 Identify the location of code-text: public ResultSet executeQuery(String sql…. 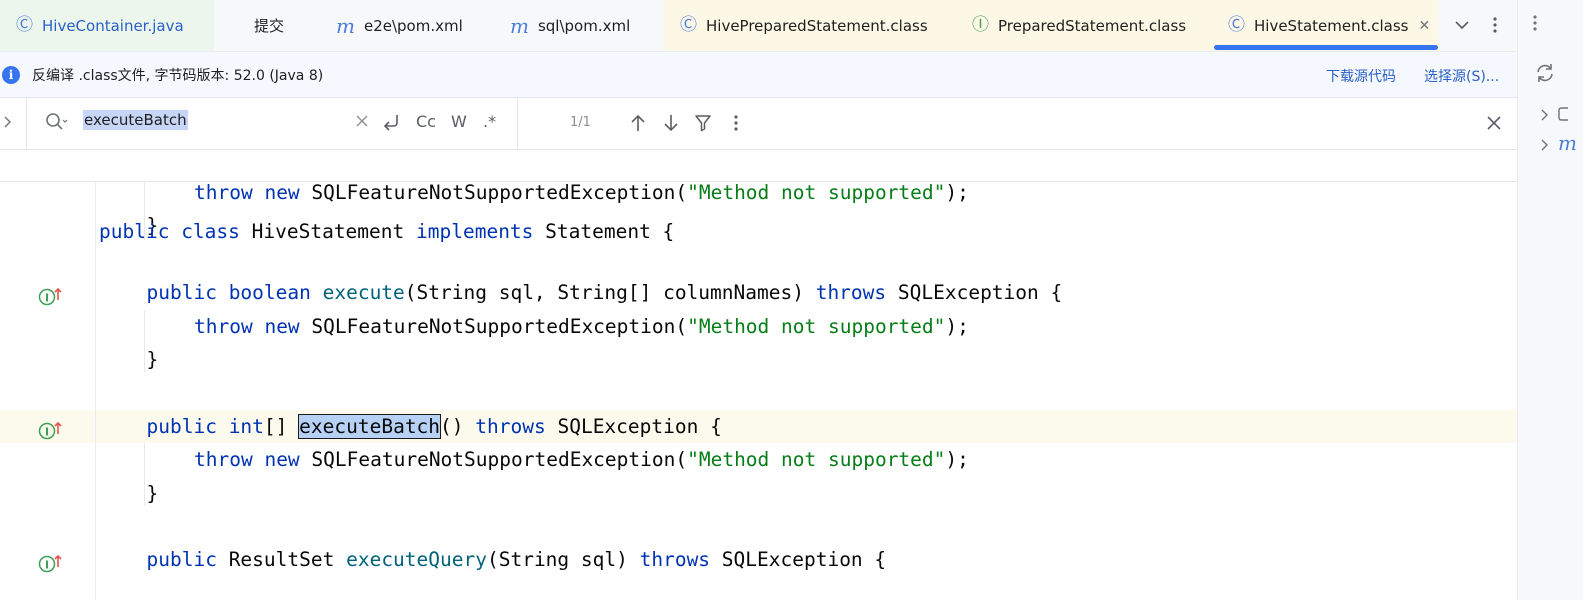
(517, 559).